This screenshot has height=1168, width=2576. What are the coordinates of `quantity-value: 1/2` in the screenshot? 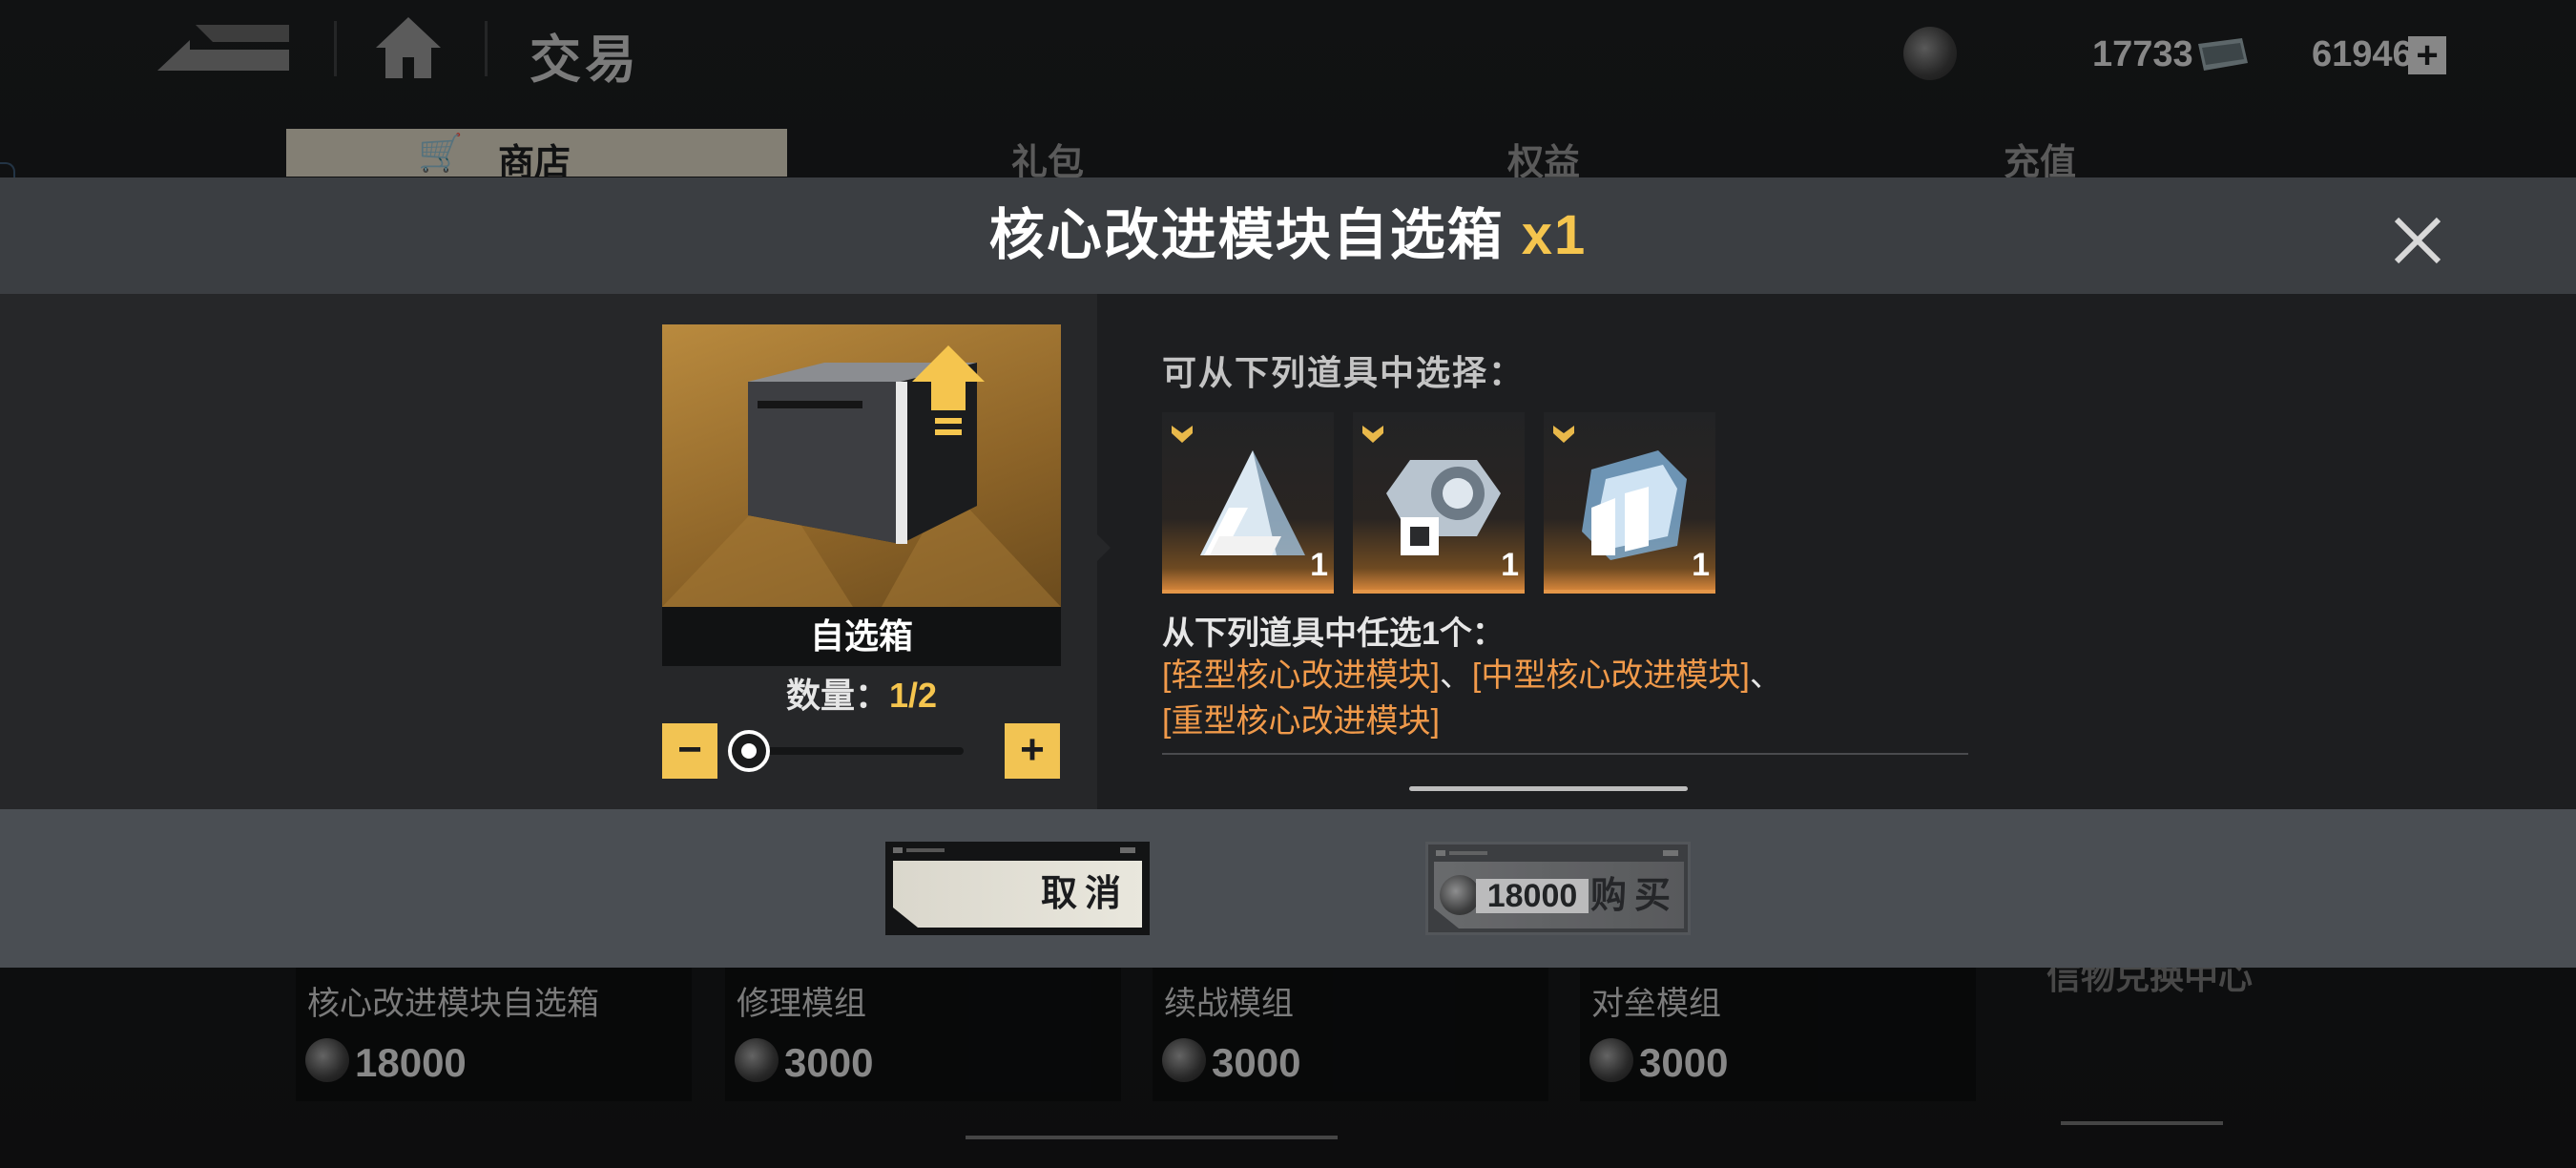 It's located at (913, 695).